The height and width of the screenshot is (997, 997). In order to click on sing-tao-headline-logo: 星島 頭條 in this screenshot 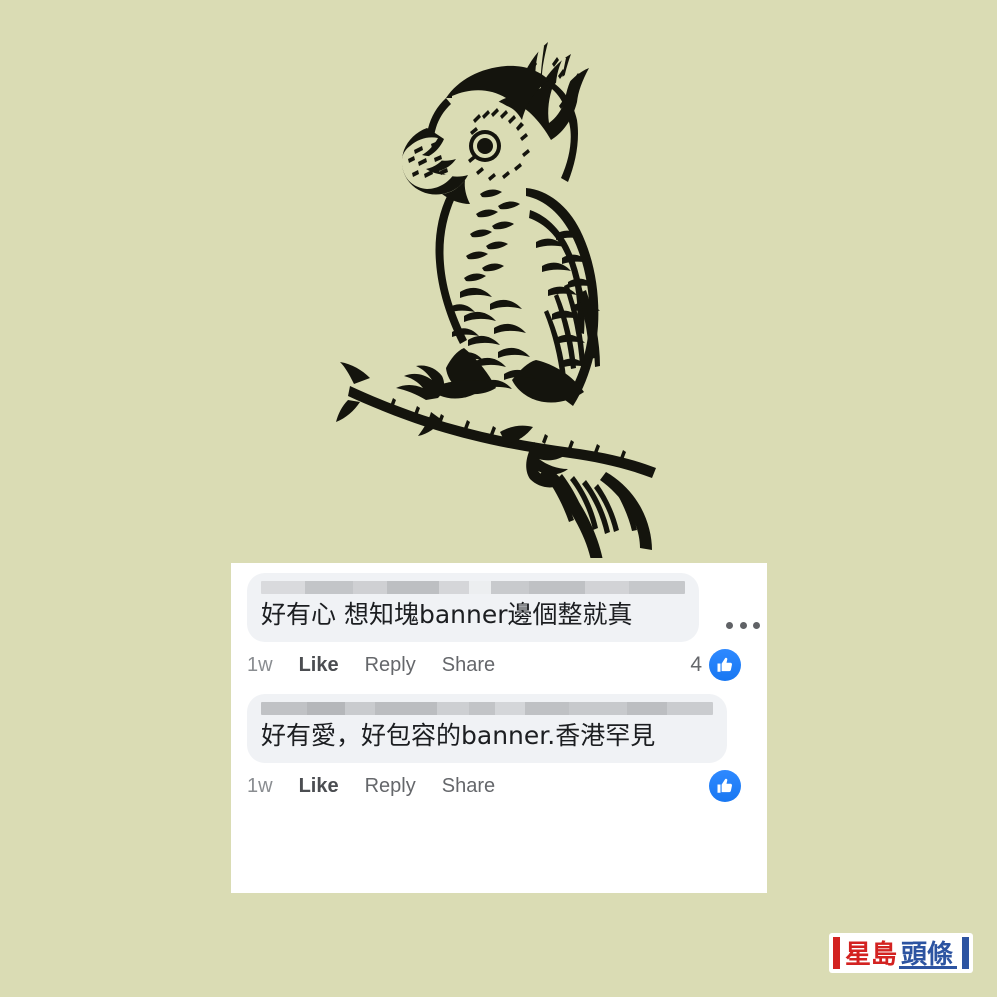, I will do `click(901, 954)`.